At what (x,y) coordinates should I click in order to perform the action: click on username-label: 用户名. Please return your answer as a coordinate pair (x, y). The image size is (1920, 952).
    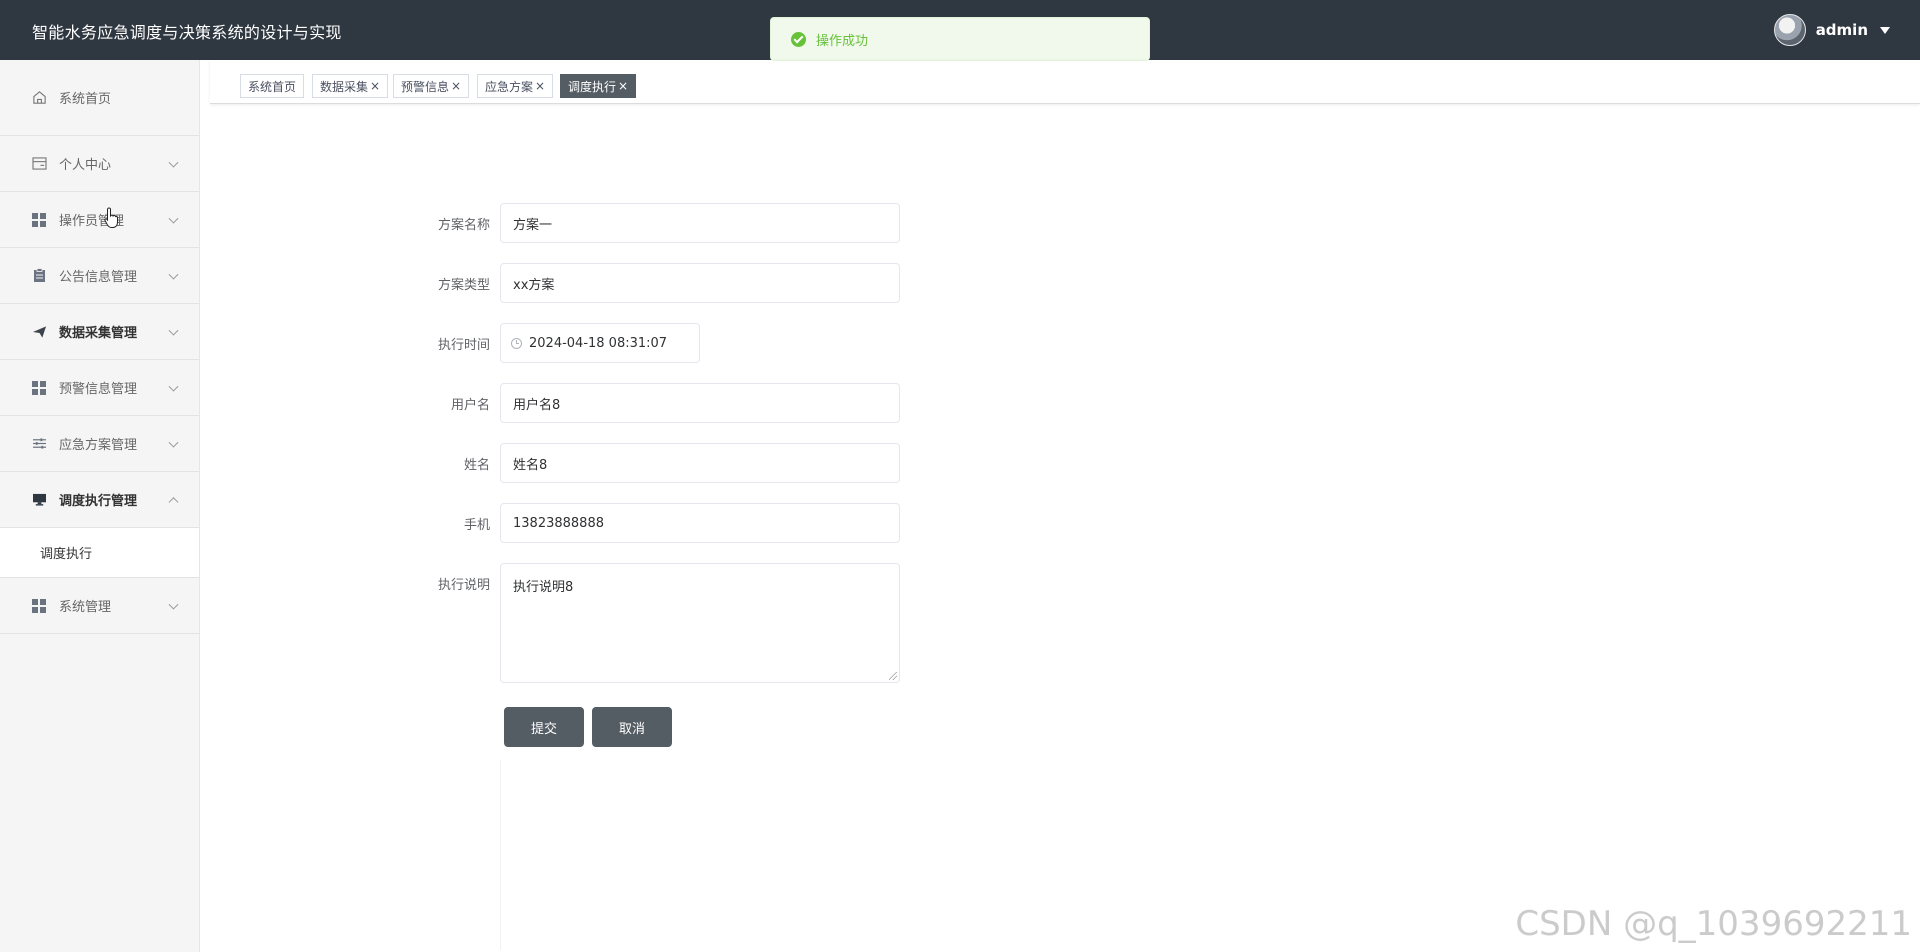
    Looking at the image, I should click on (470, 405).